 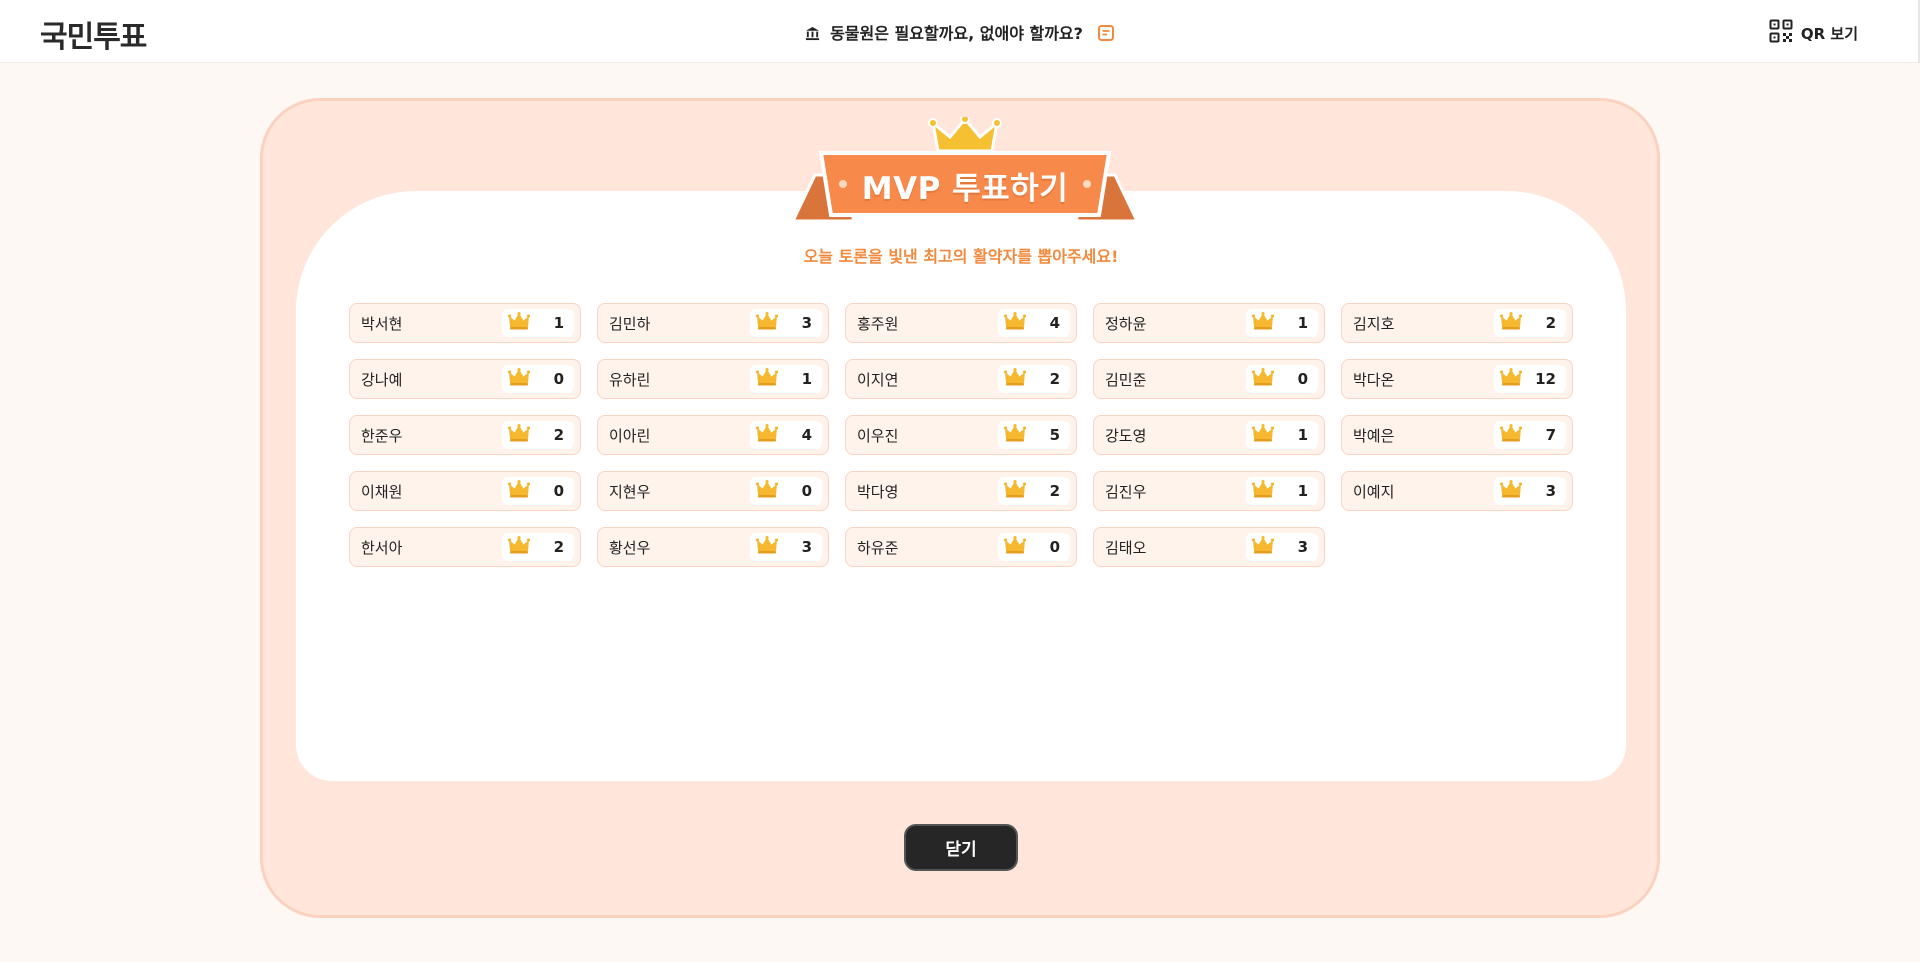 I want to click on qr-view-label: QR 보기, so click(x=1829, y=33).